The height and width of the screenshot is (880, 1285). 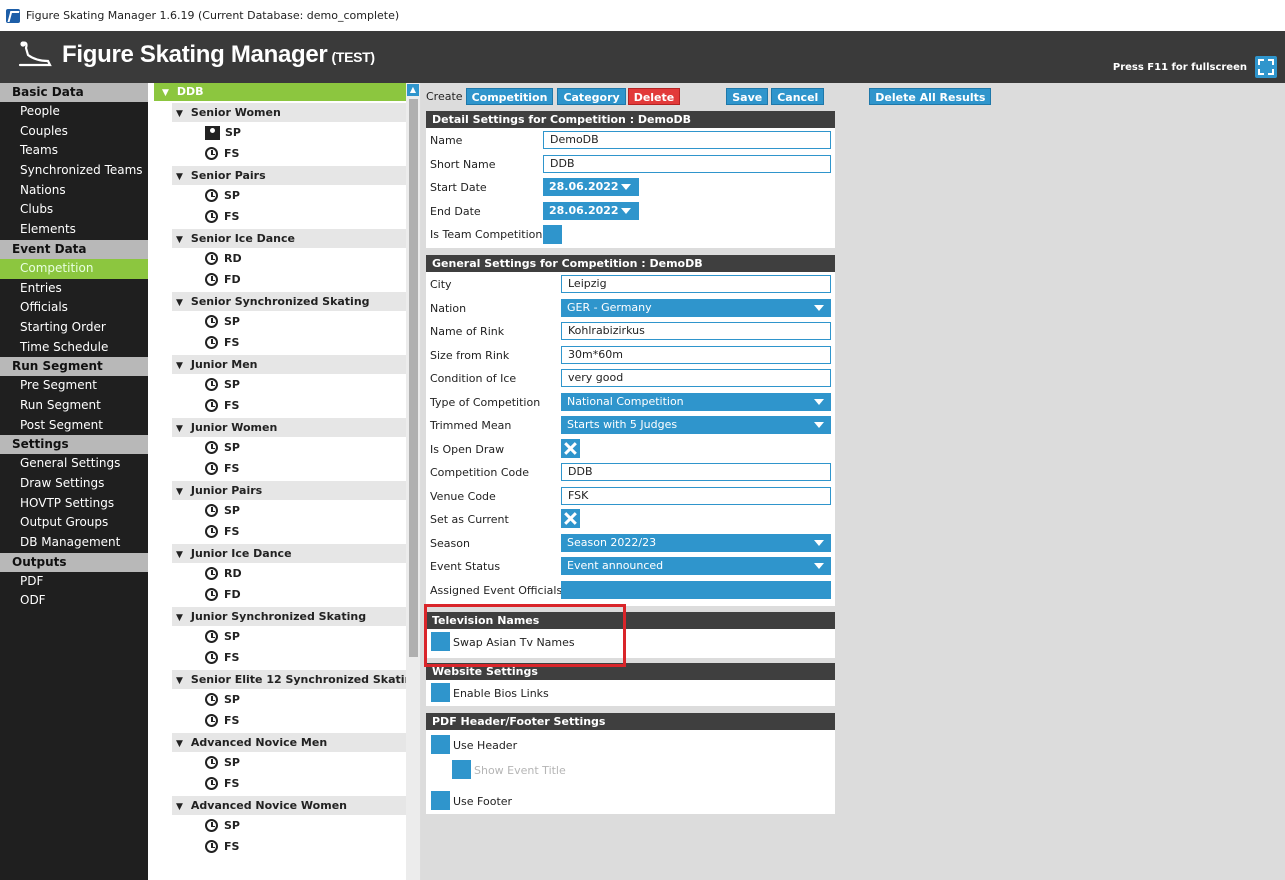 What do you see at coordinates (74, 601) in the screenshot?
I see `sidebar-item-odf: ODF` at bounding box center [74, 601].